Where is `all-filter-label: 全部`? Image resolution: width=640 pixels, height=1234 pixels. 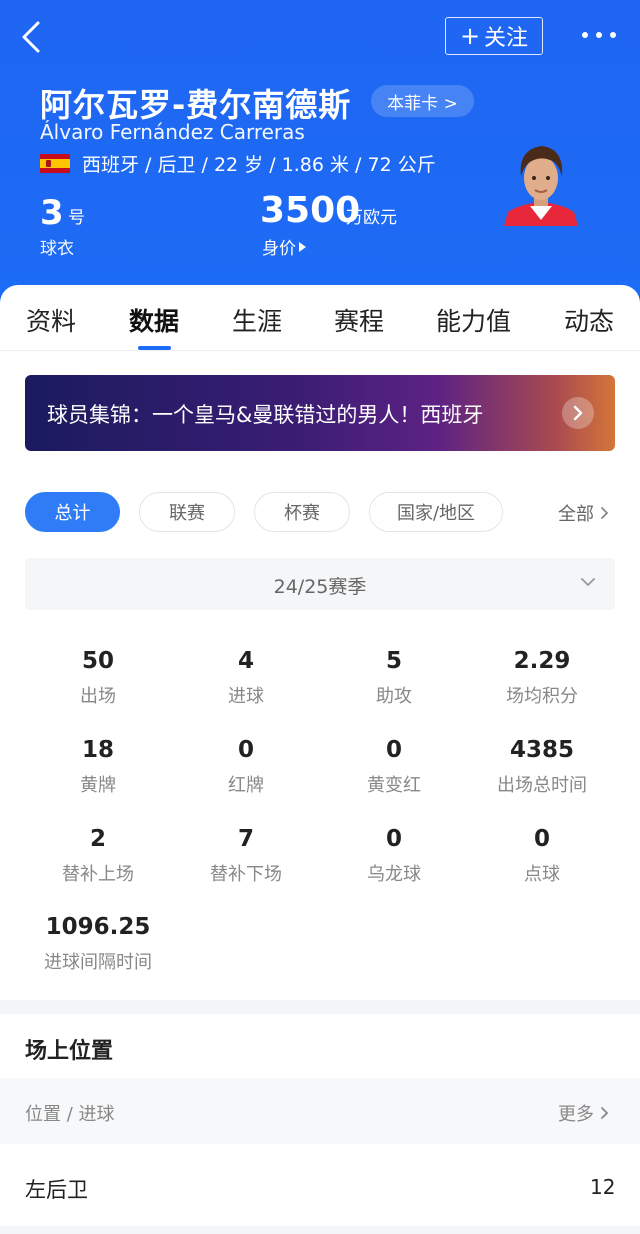 all-filter-label: 全部 is located at coordinates (576, 514).